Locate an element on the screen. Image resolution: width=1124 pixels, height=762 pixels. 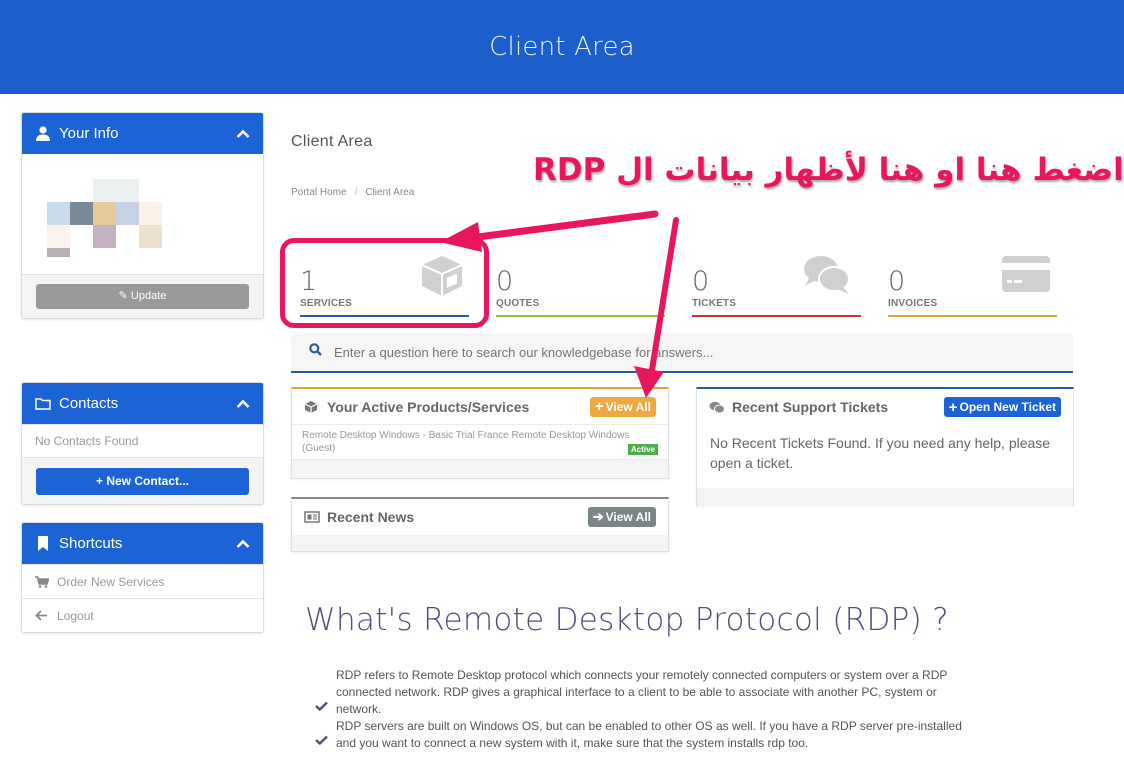
shortcuts-title: Shortcuts is located at coordinates (91, 543).